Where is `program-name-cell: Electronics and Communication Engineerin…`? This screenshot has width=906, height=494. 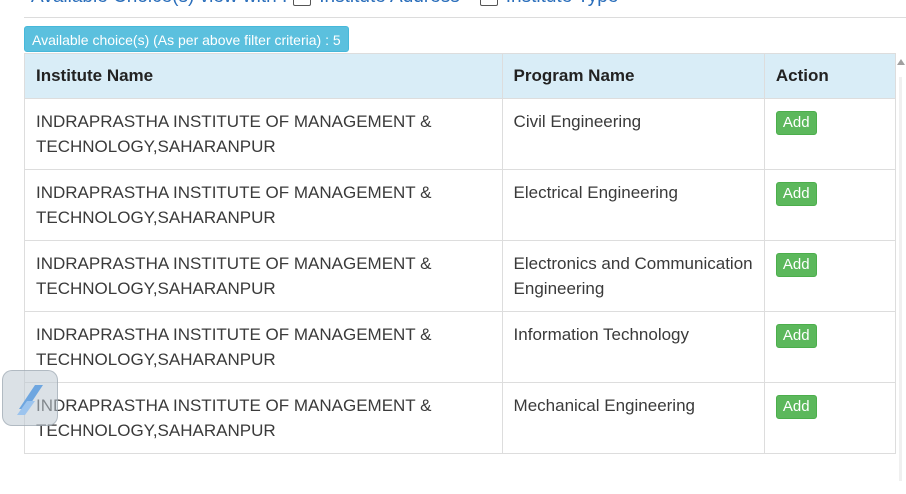
program-name-cell: Electronics and Communication Engineerin… is located at coordinates (633, 276).